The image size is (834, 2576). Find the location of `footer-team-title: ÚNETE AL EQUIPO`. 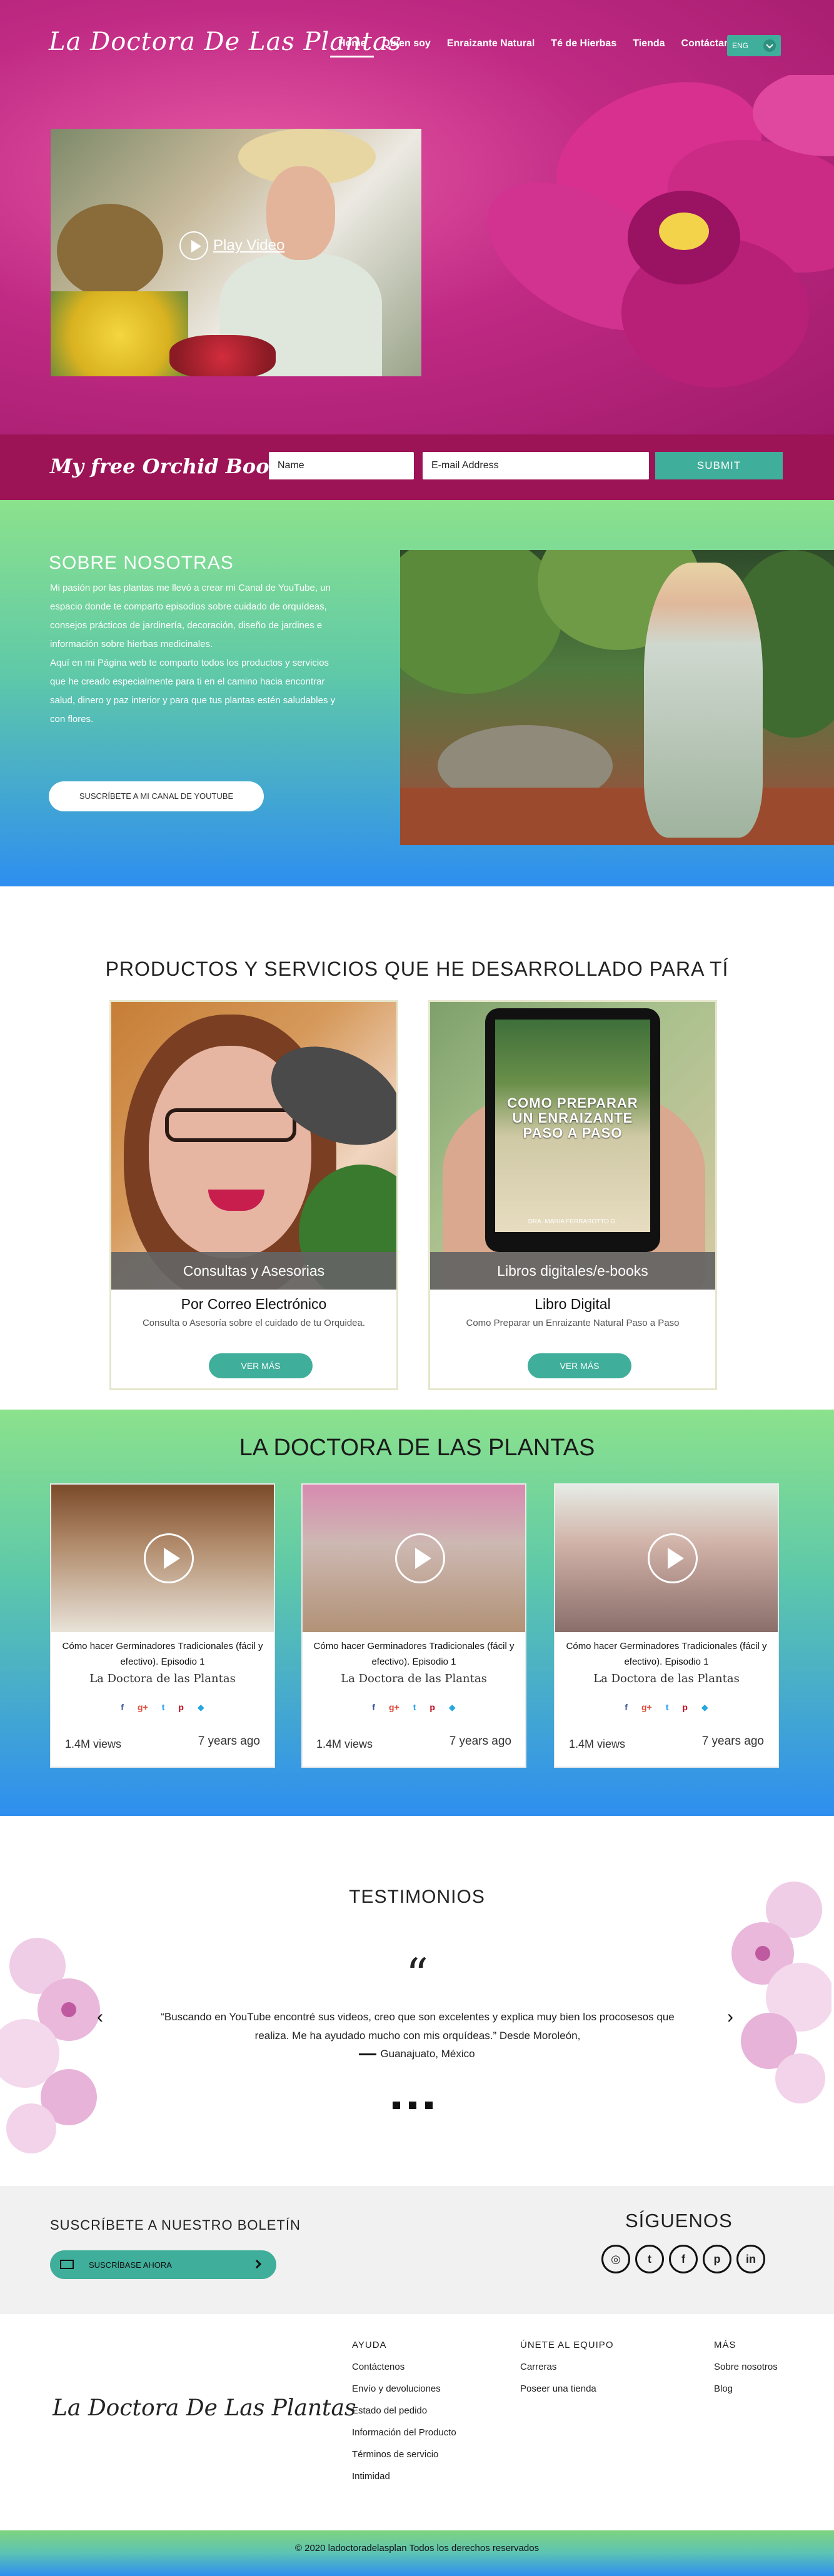

footer-team-title: ÚNETE AL EQUIPO is located at coordinates (567, 2345).